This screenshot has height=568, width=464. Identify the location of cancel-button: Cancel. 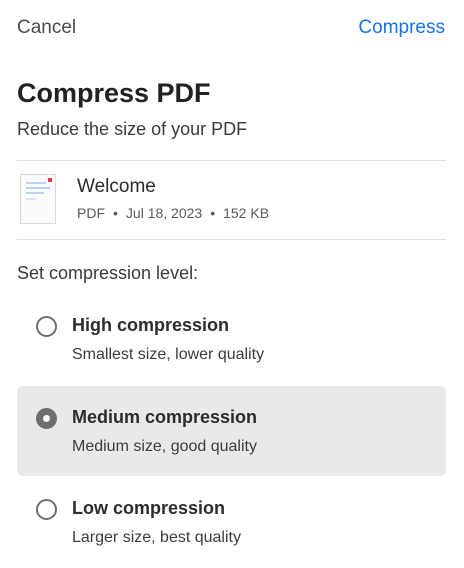
(46, 28).